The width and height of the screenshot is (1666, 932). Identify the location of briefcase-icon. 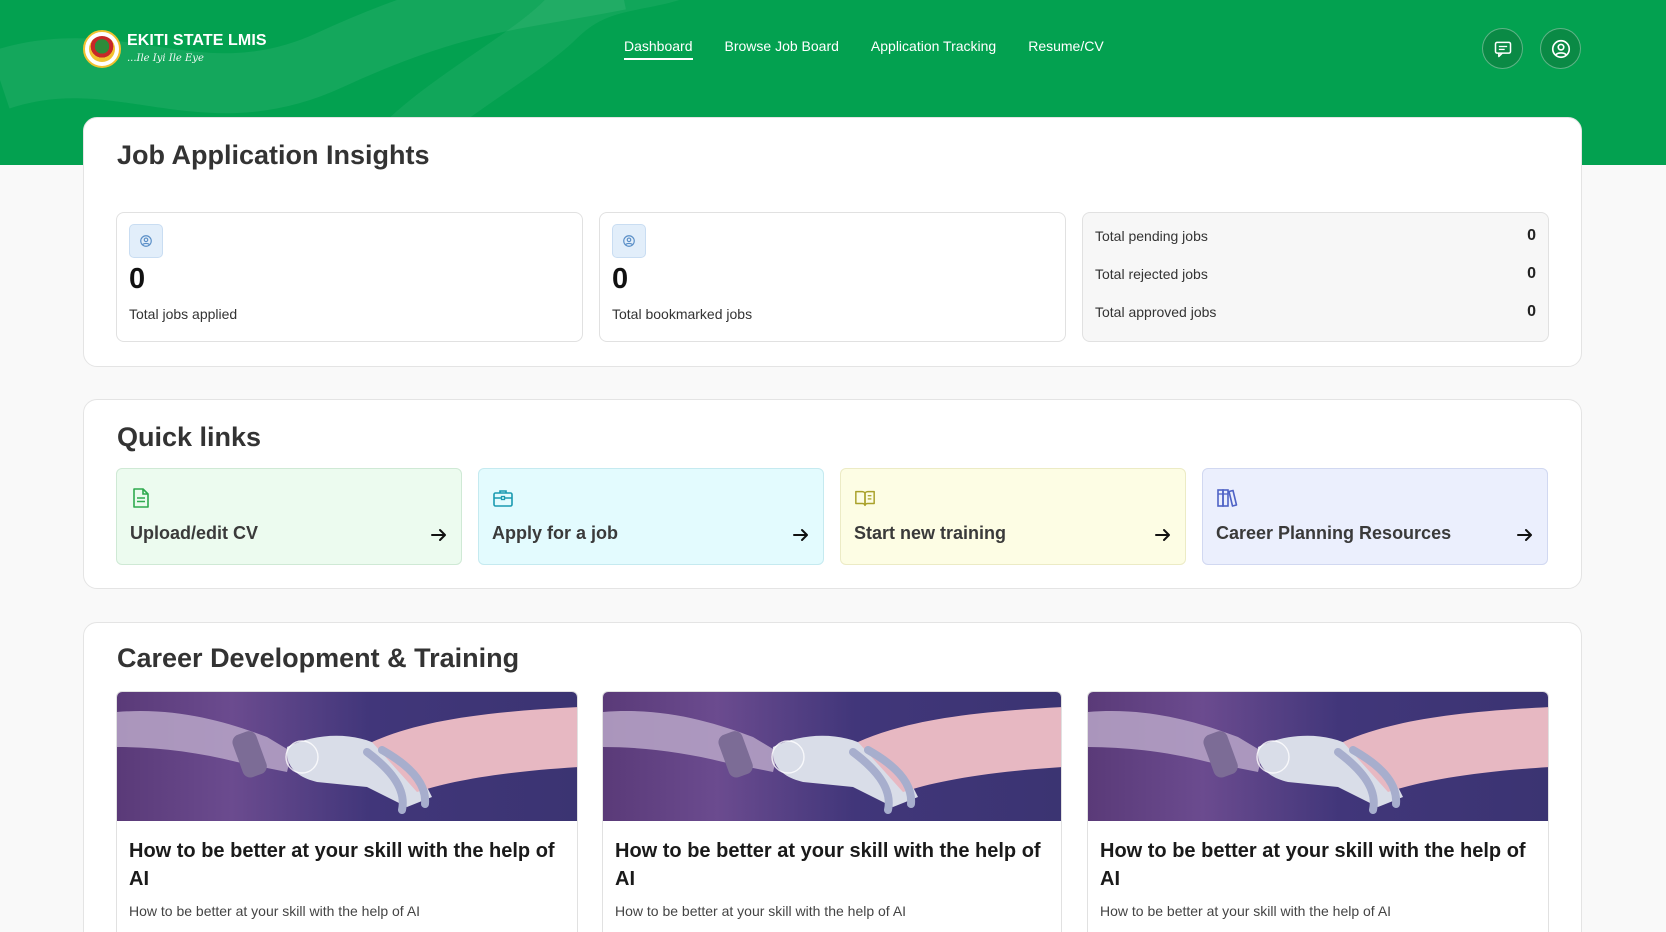
(503, 498).